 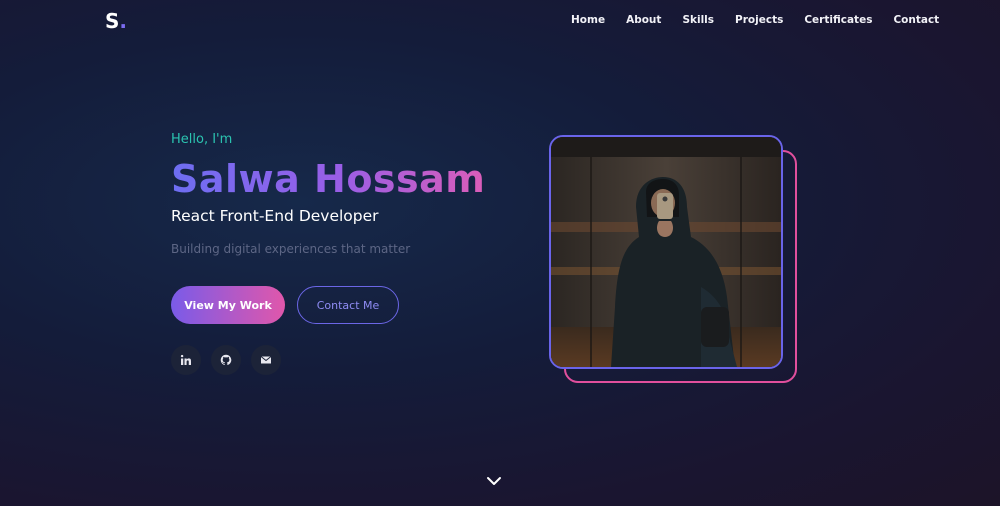 What do you see at coordinates (291, 249) in the screenshot?
I see `hero-tagline: Building digital experiences that matter` at bounding box center [291, 249].